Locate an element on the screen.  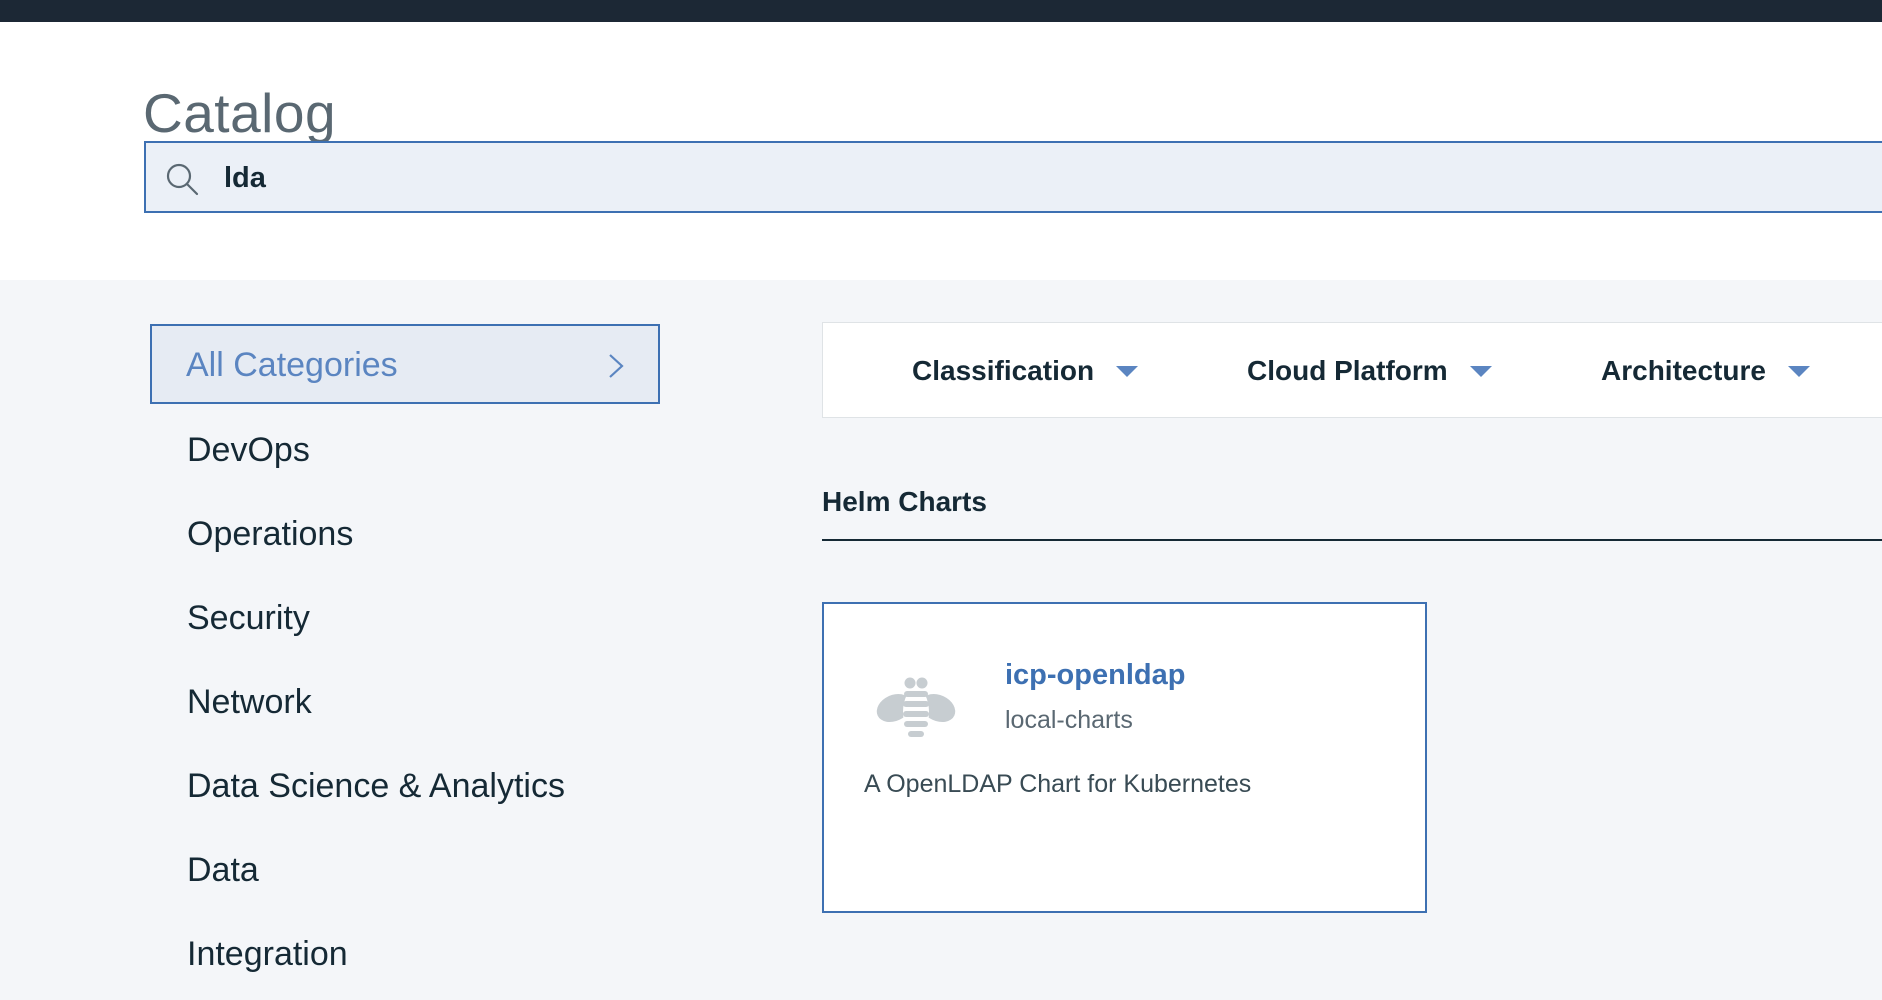
filter-classification: Classification is located at coordinates (1025, 371).